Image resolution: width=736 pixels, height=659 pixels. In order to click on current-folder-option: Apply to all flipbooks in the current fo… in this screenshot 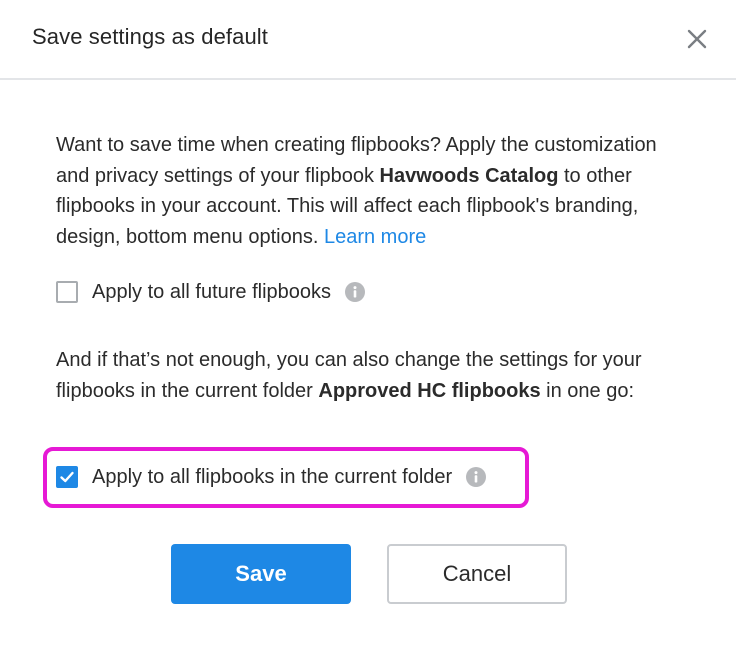, I will do `click(271, 477)`.